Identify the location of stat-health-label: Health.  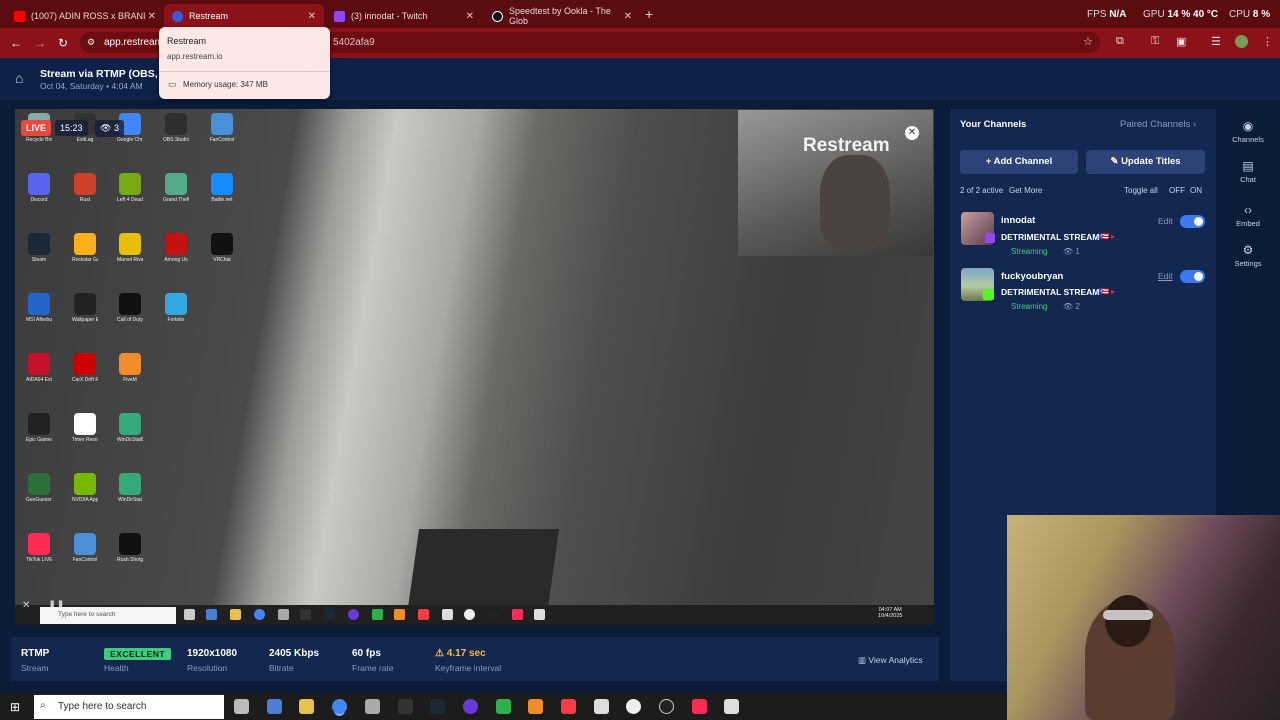
(116, 668).